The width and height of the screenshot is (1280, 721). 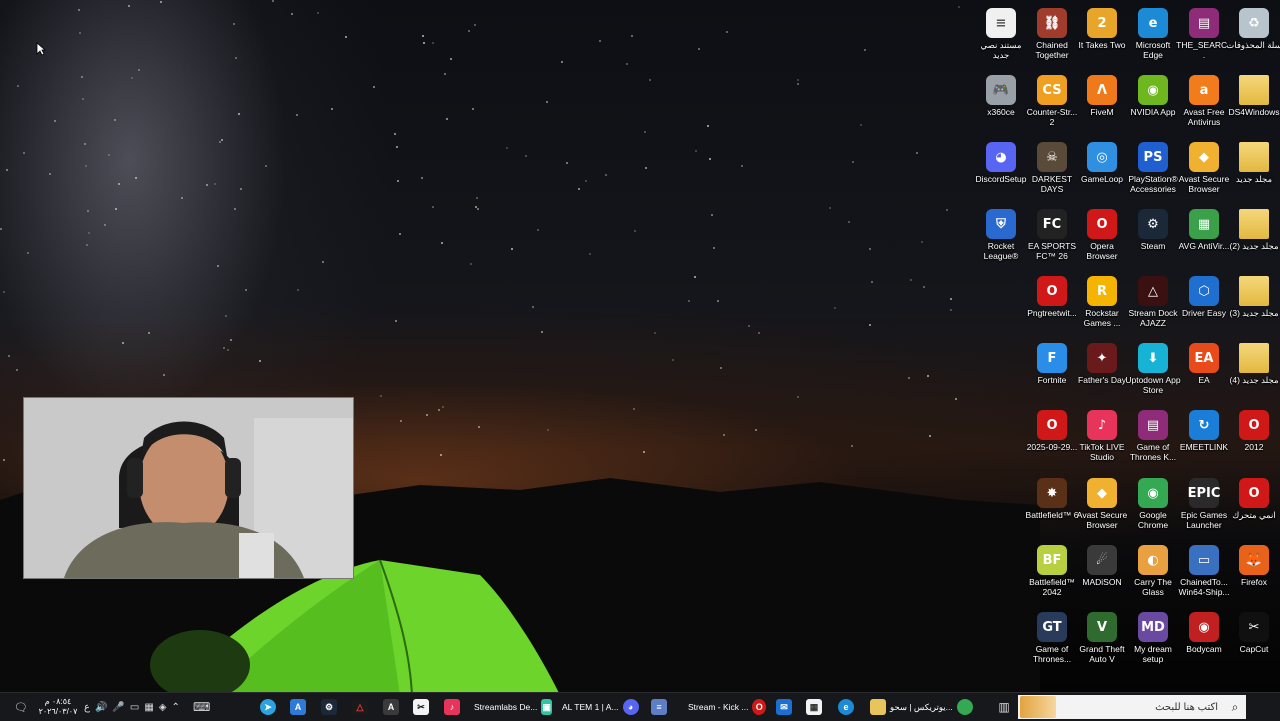 What do you see at coordinates (330, 707) in the screenshot?
I see `taskbar-steam: ⚙` at bounding box center [330, 707].